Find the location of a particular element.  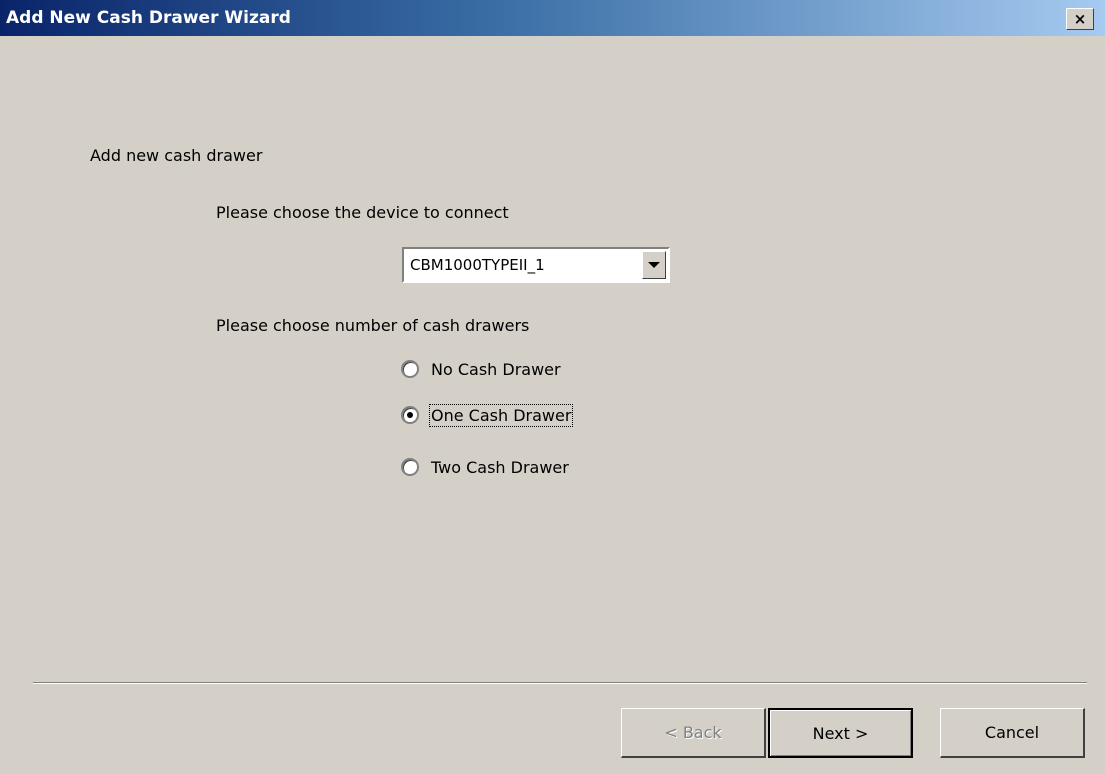

radio-no-cash-drawer: No Cash Drawer is located at coordinates (481, 369).